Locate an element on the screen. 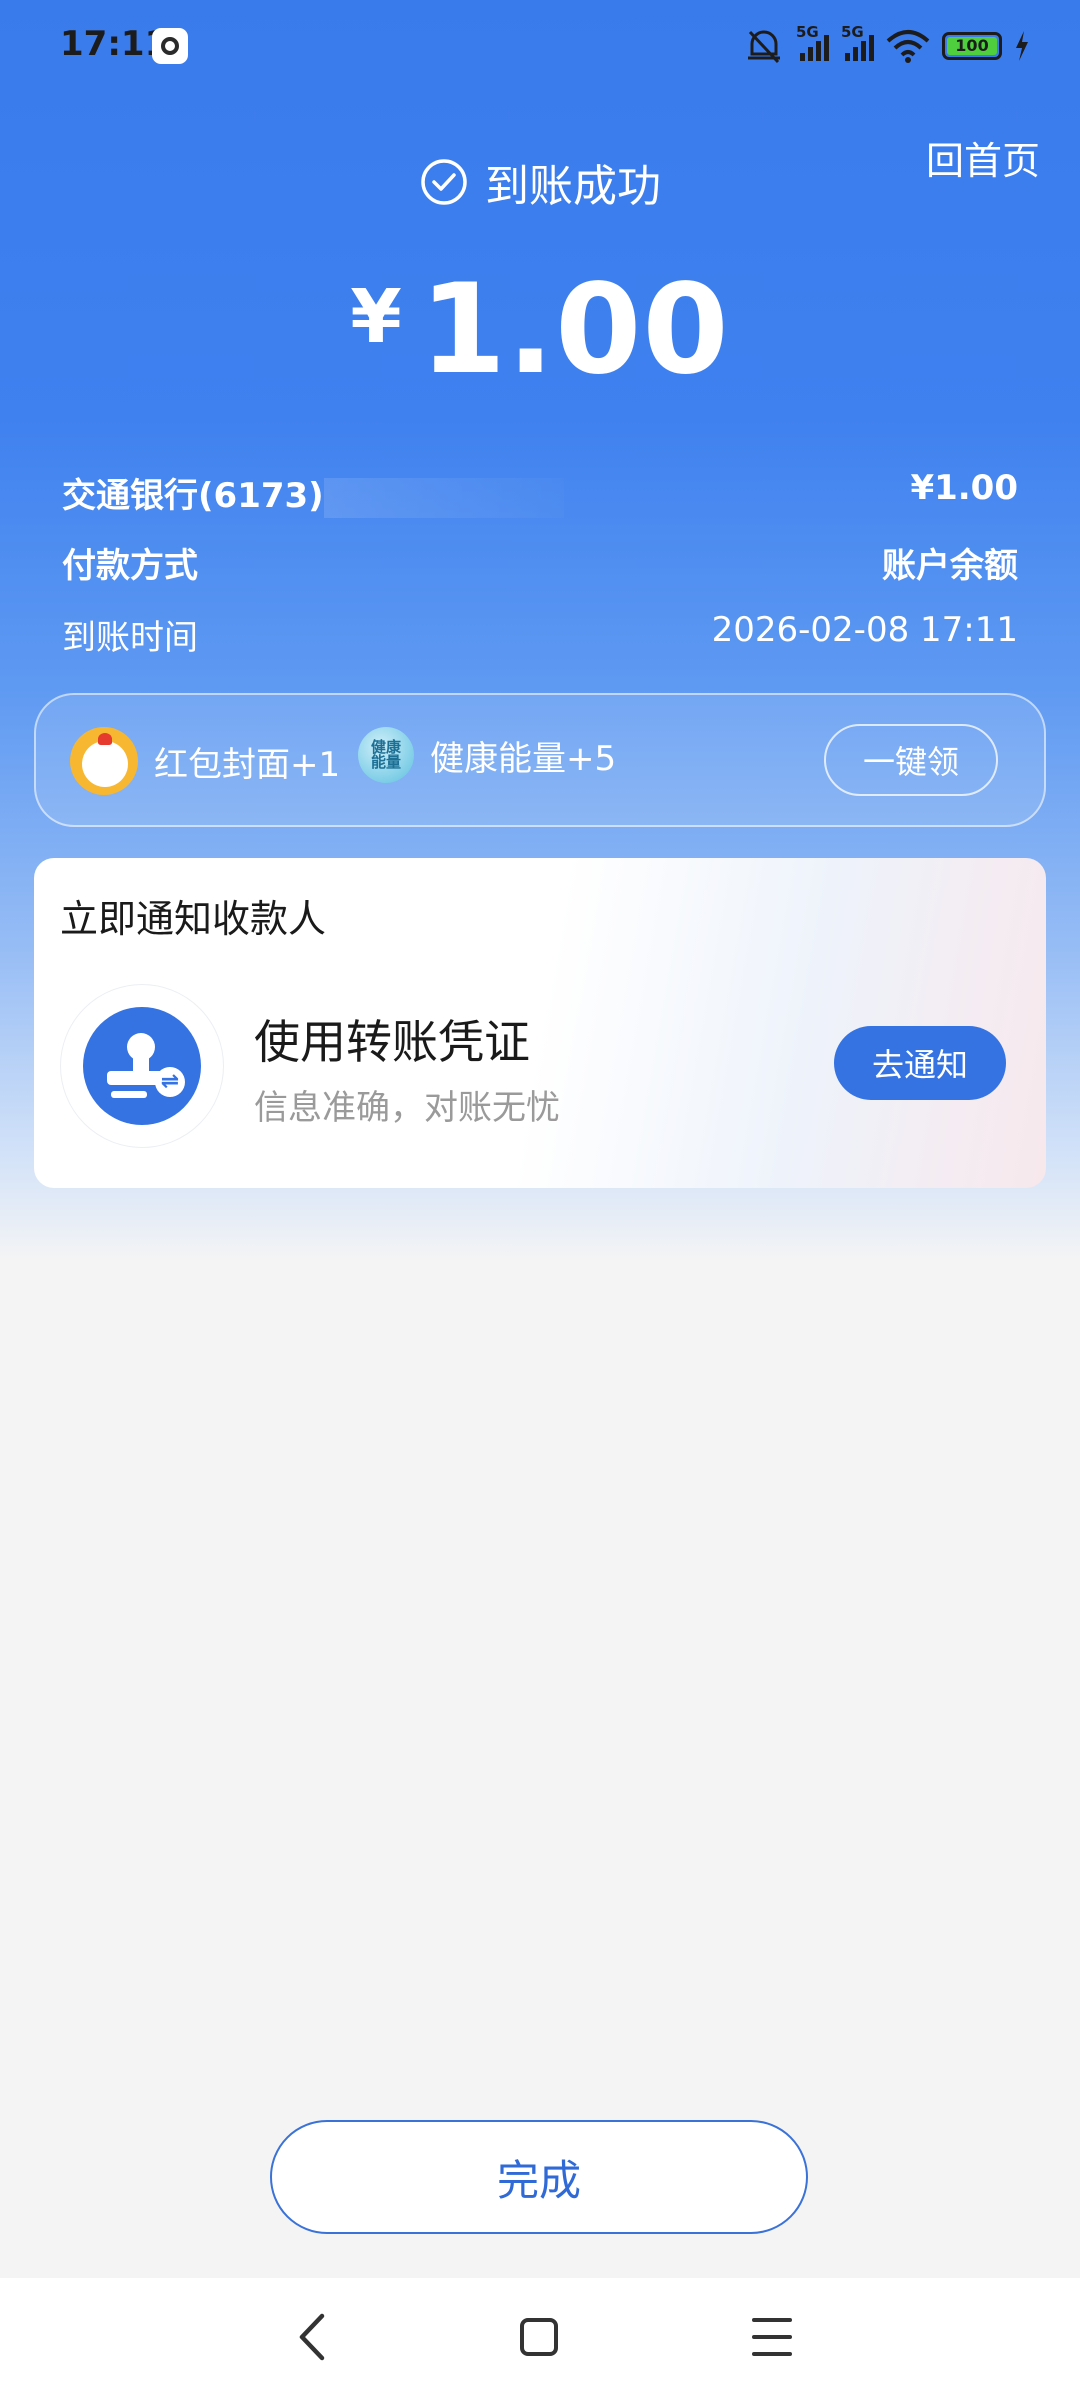 This screenshot has height=2400, width=1080. reward-label: 健康能量+5 is located at coordinates (523, 758).